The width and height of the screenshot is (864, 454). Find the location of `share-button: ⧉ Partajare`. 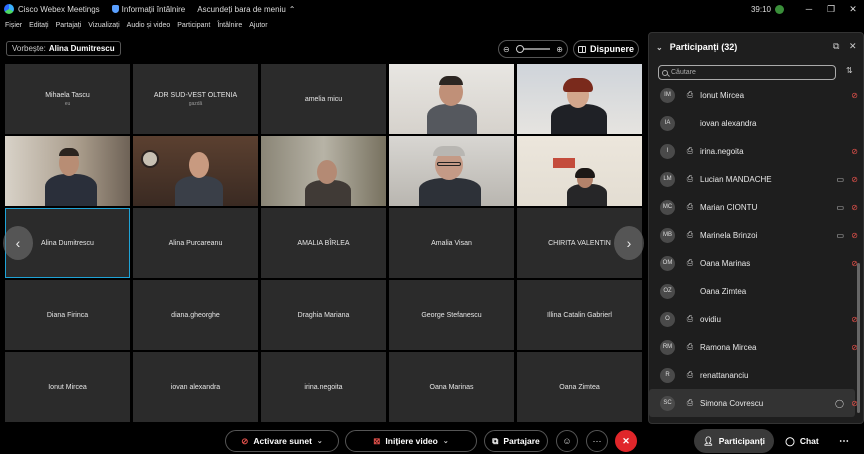

share-button: ⧉ Partajare is located at coordinates (516, 441).